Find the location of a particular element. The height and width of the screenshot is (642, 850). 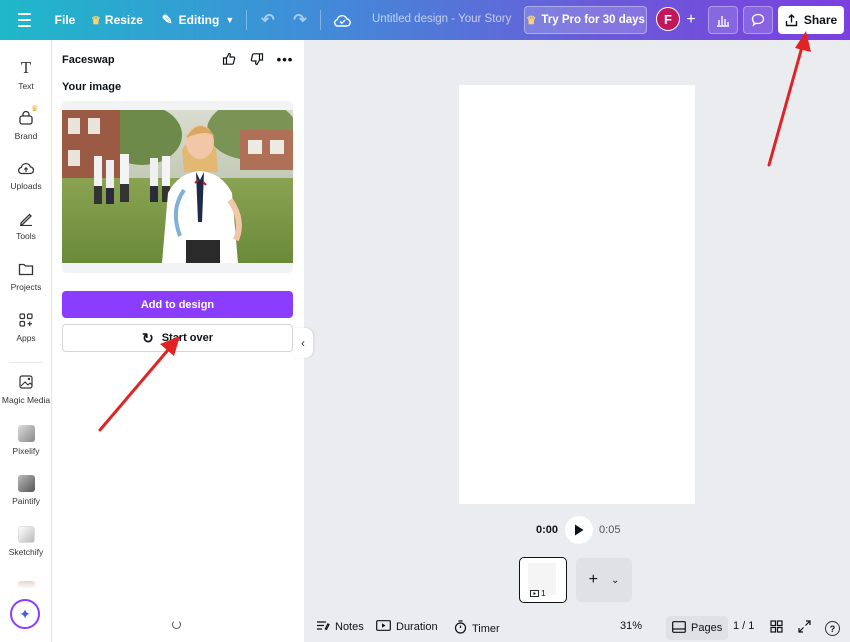

notes-icon is located at coordinates (323, 627).